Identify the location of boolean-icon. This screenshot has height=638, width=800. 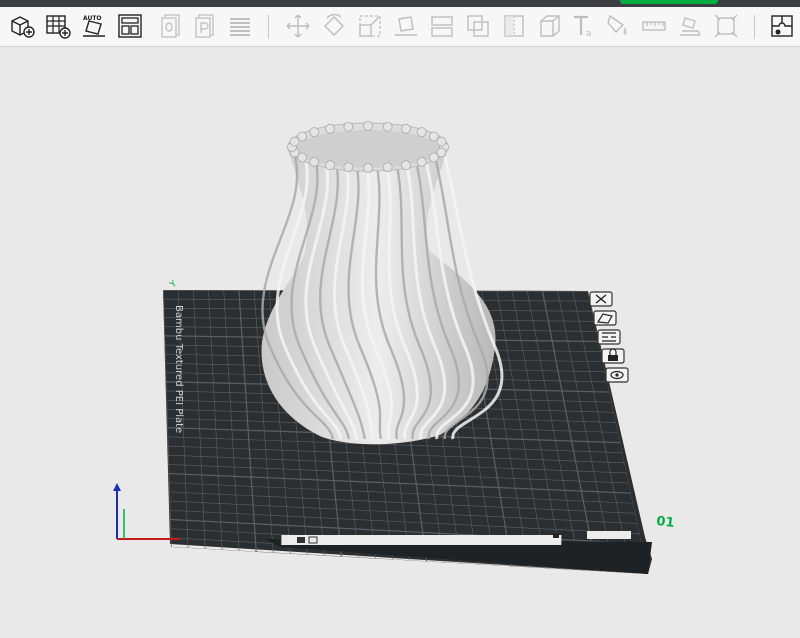
(478, 26).